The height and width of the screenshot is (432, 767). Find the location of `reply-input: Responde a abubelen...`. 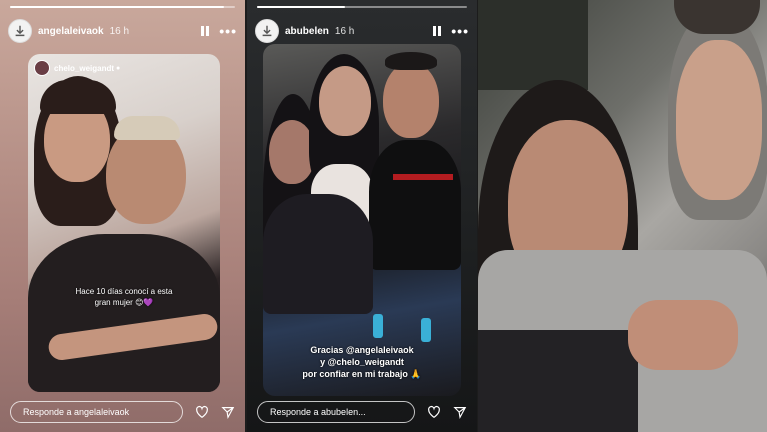

reply-input: Responde a abubelen... is located at coordinates (336, 412).